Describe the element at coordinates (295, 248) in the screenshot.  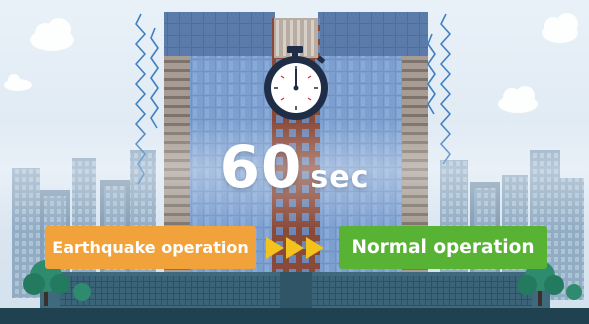
I see `triple-arrow-right-icon` at that location.